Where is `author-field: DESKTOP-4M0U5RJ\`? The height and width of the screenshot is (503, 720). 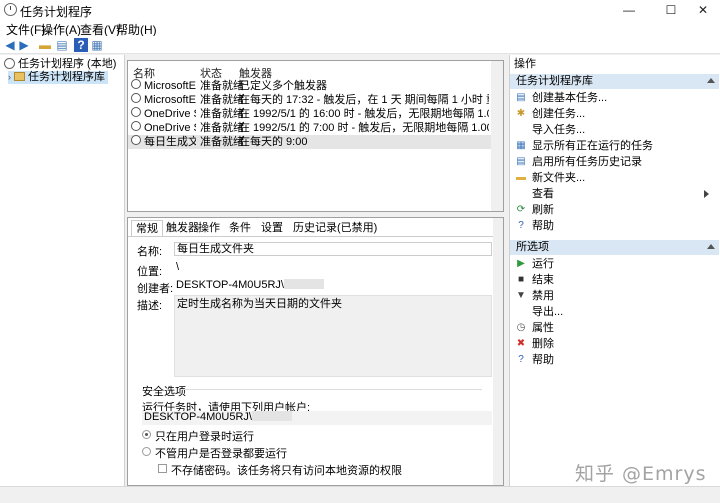
author-field: DESKTOP-4M0U5RJ\ is located at coordinates (333, 286).